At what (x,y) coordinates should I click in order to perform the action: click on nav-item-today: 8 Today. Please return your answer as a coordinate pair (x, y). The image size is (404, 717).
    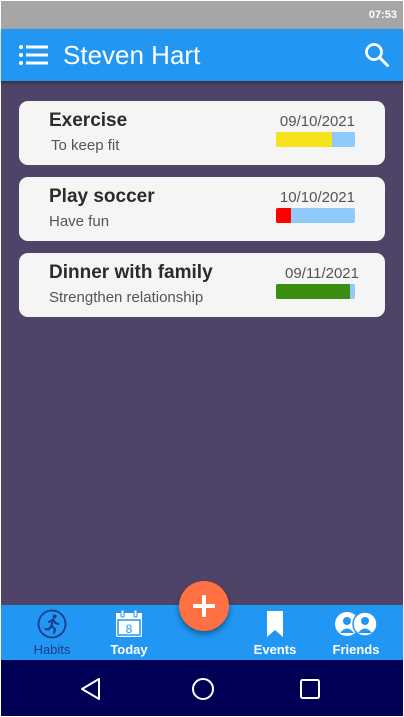
    Looking at the image, I should click on (129, 632).